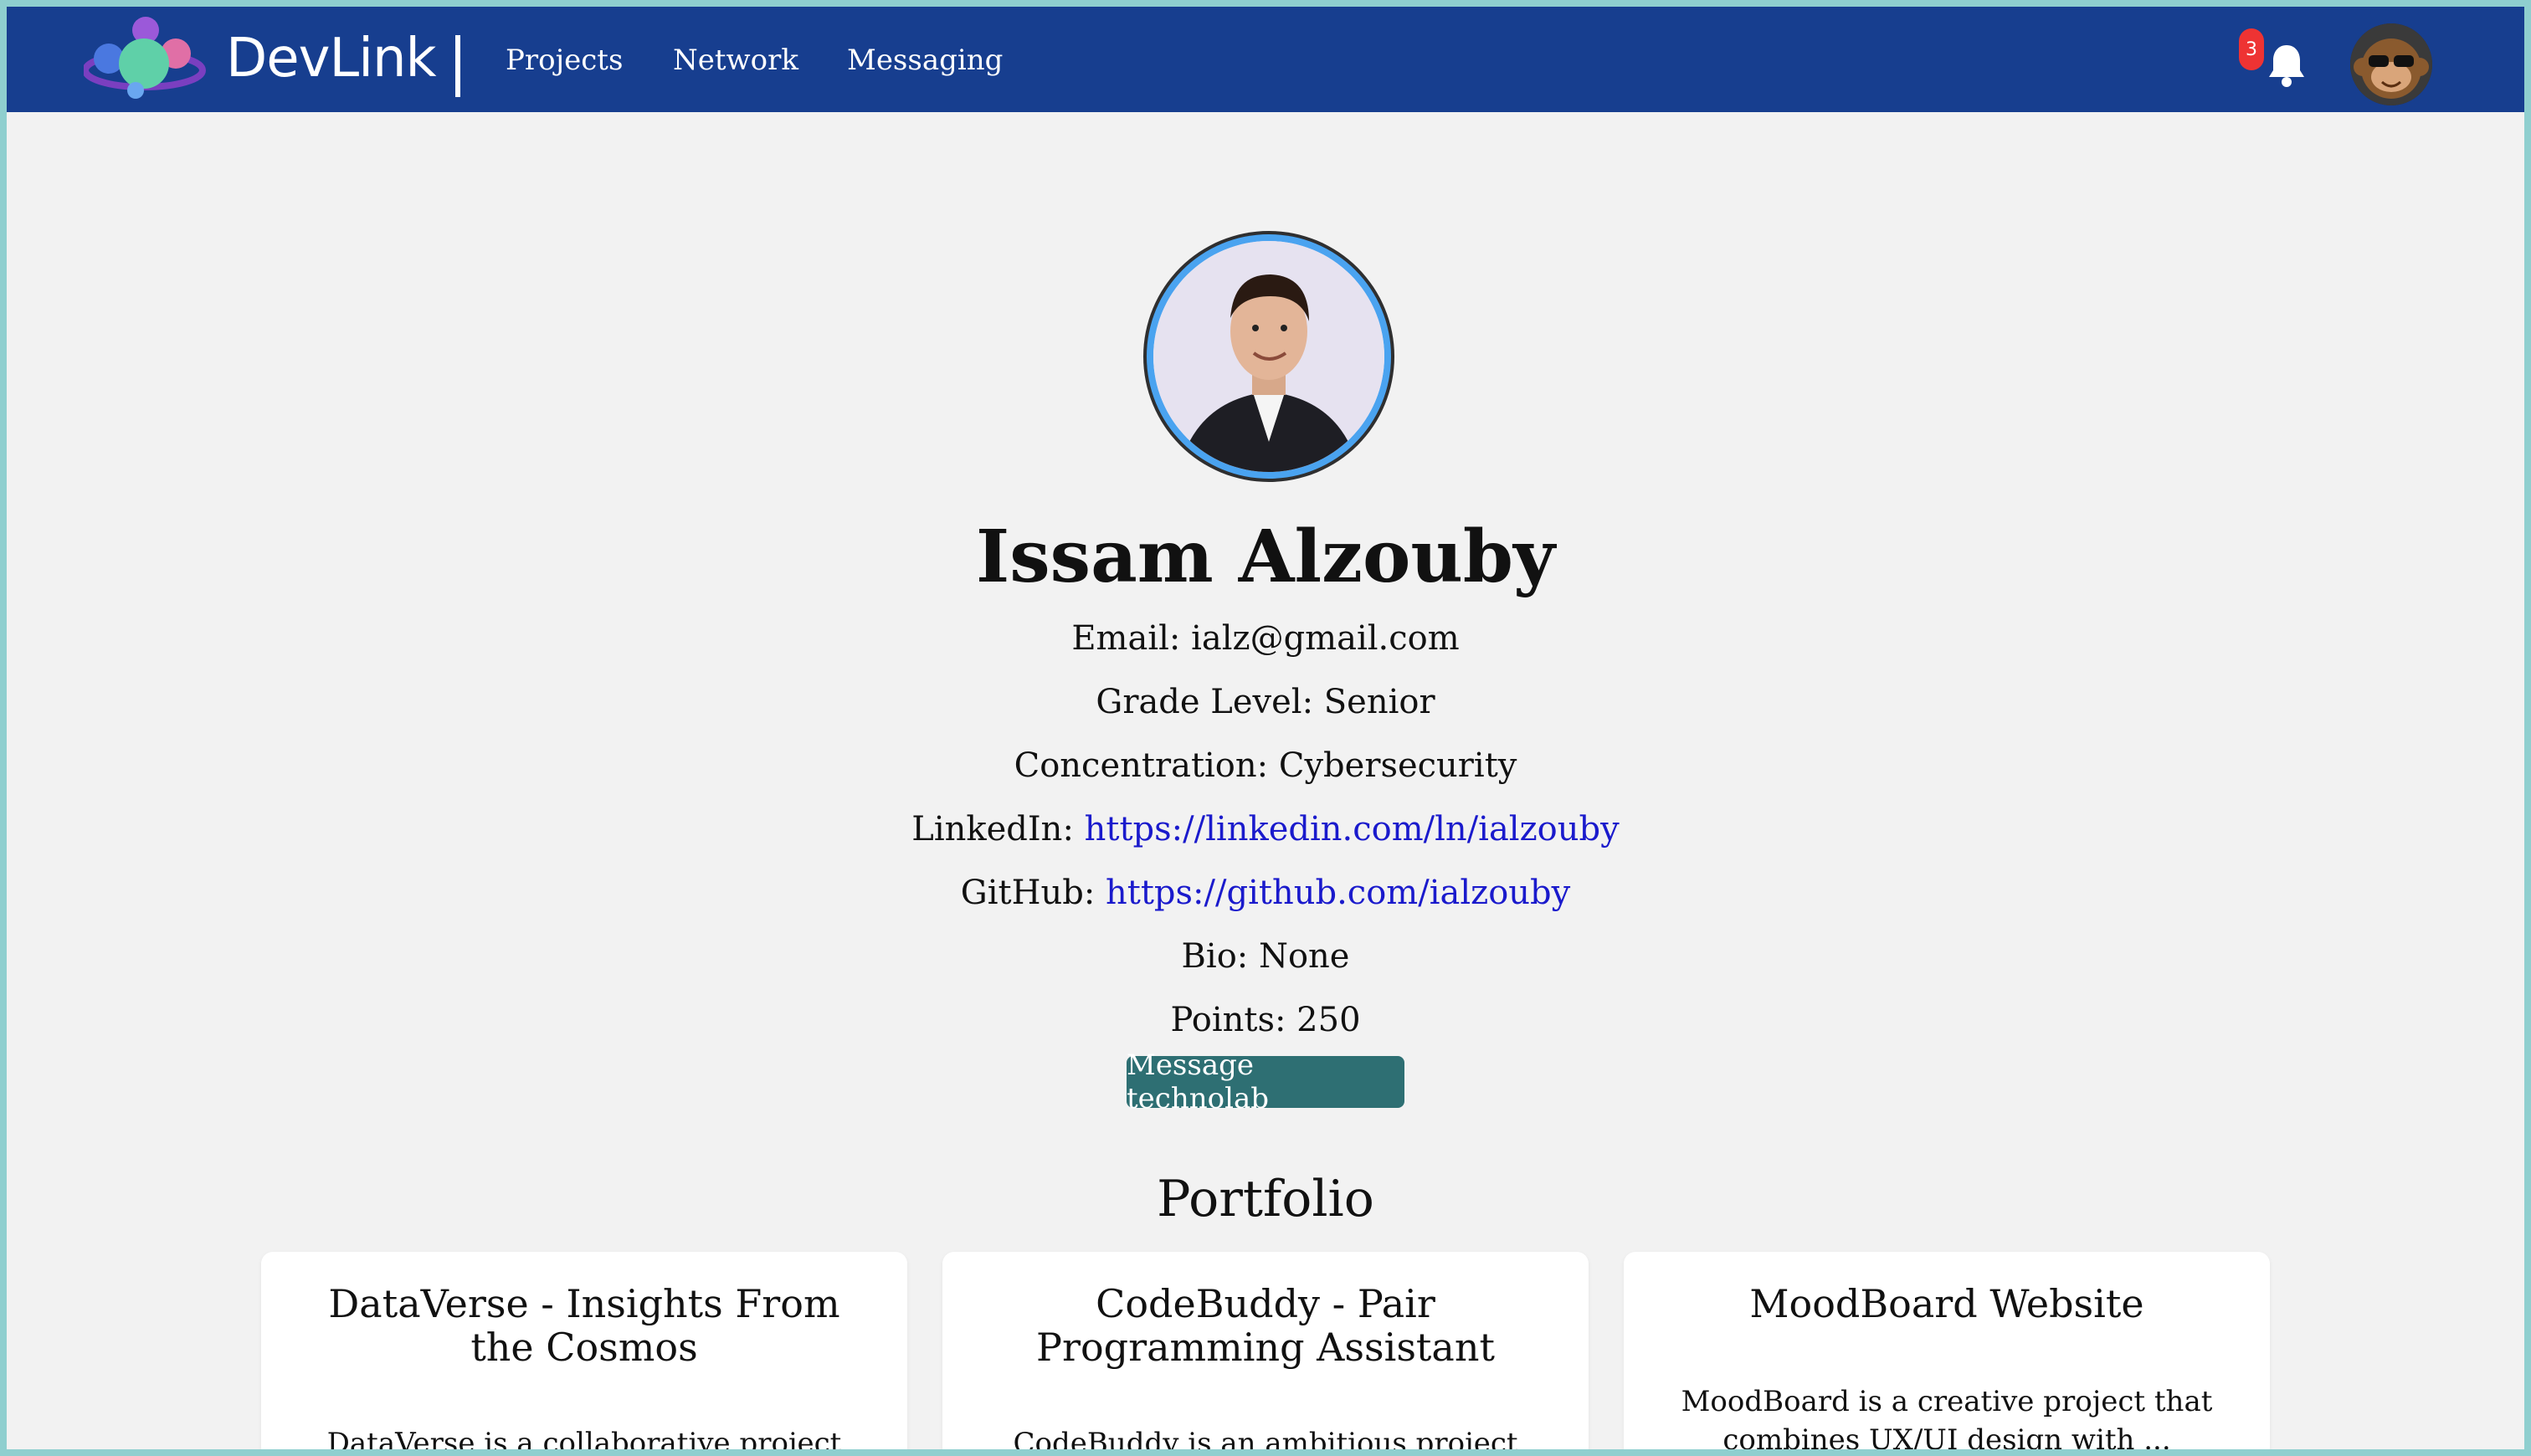 This screenshot has width=2531, height=1456. I want to click on nav-messaging: Messaging, so click(925, 60).